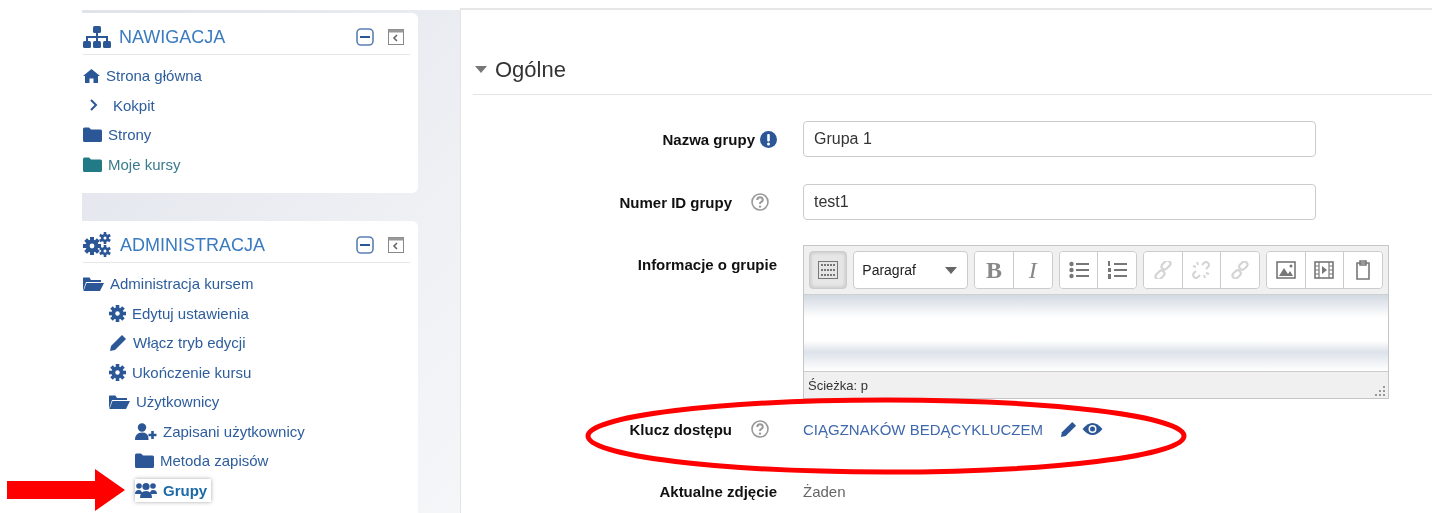 The image size is (1432, 513). I want to click on keyboard-icon, so click(828, 270).